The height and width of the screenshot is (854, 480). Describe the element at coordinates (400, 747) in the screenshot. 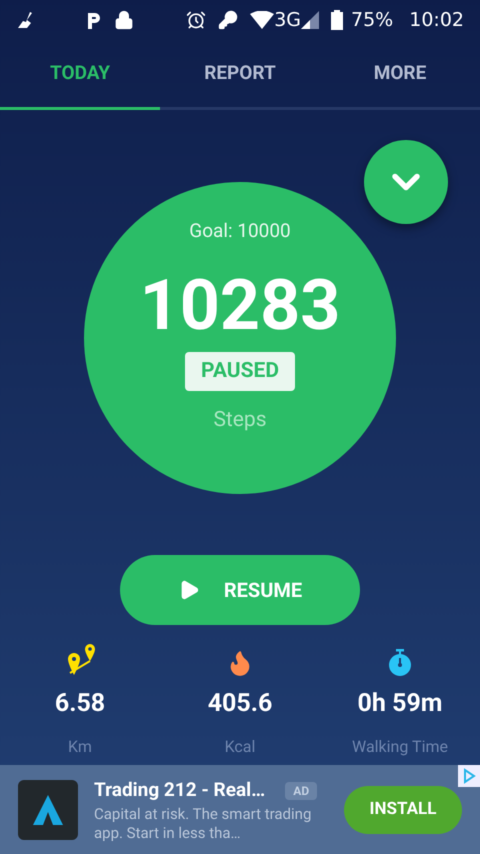

I see `stat-unit: Walking Time` at that location.